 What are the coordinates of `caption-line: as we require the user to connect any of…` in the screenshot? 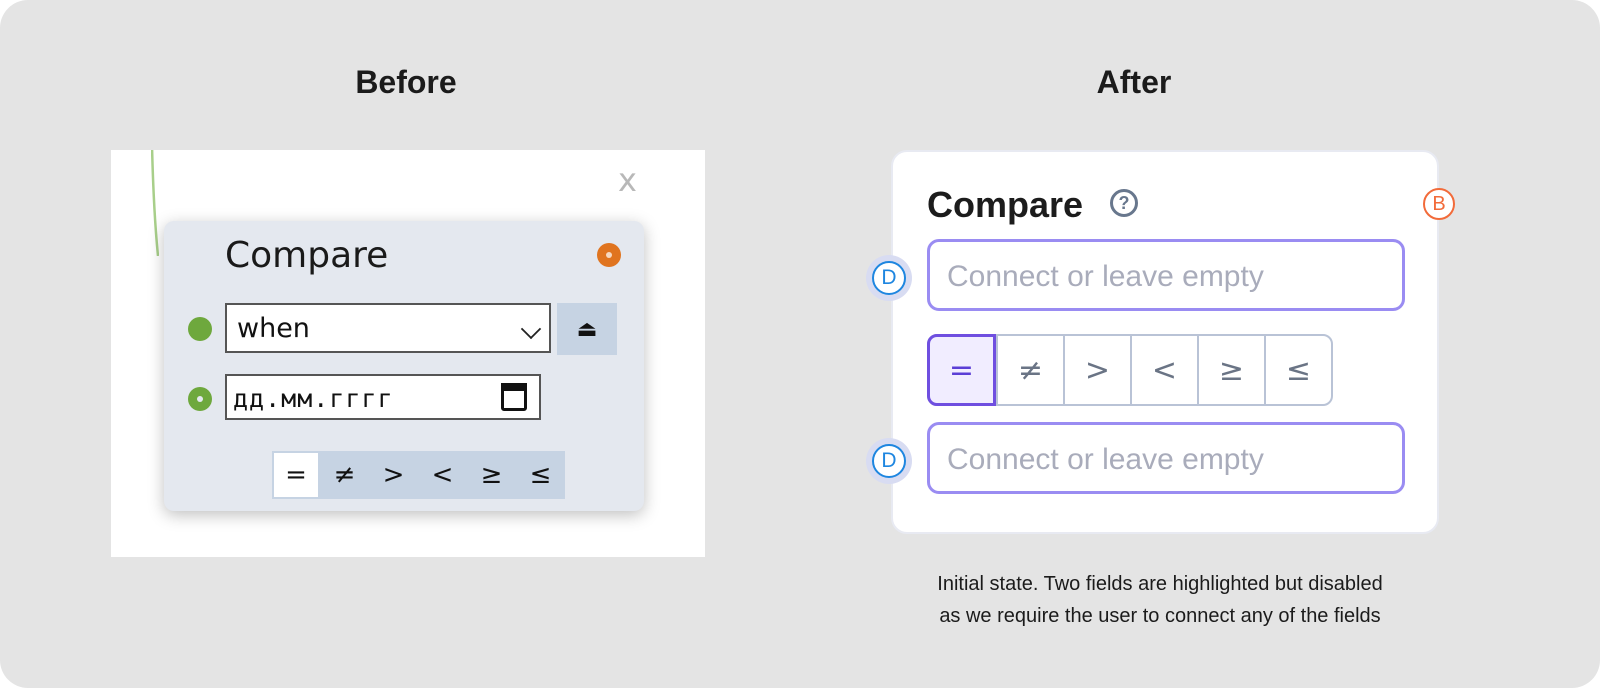 It's located at (1160, 616).